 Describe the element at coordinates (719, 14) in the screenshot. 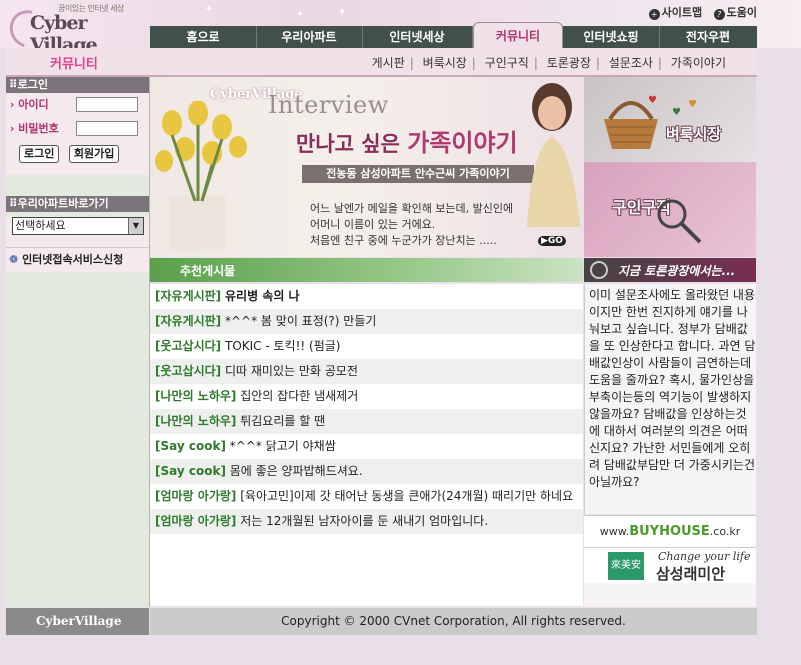

I see `help-icon: ?` at that location.